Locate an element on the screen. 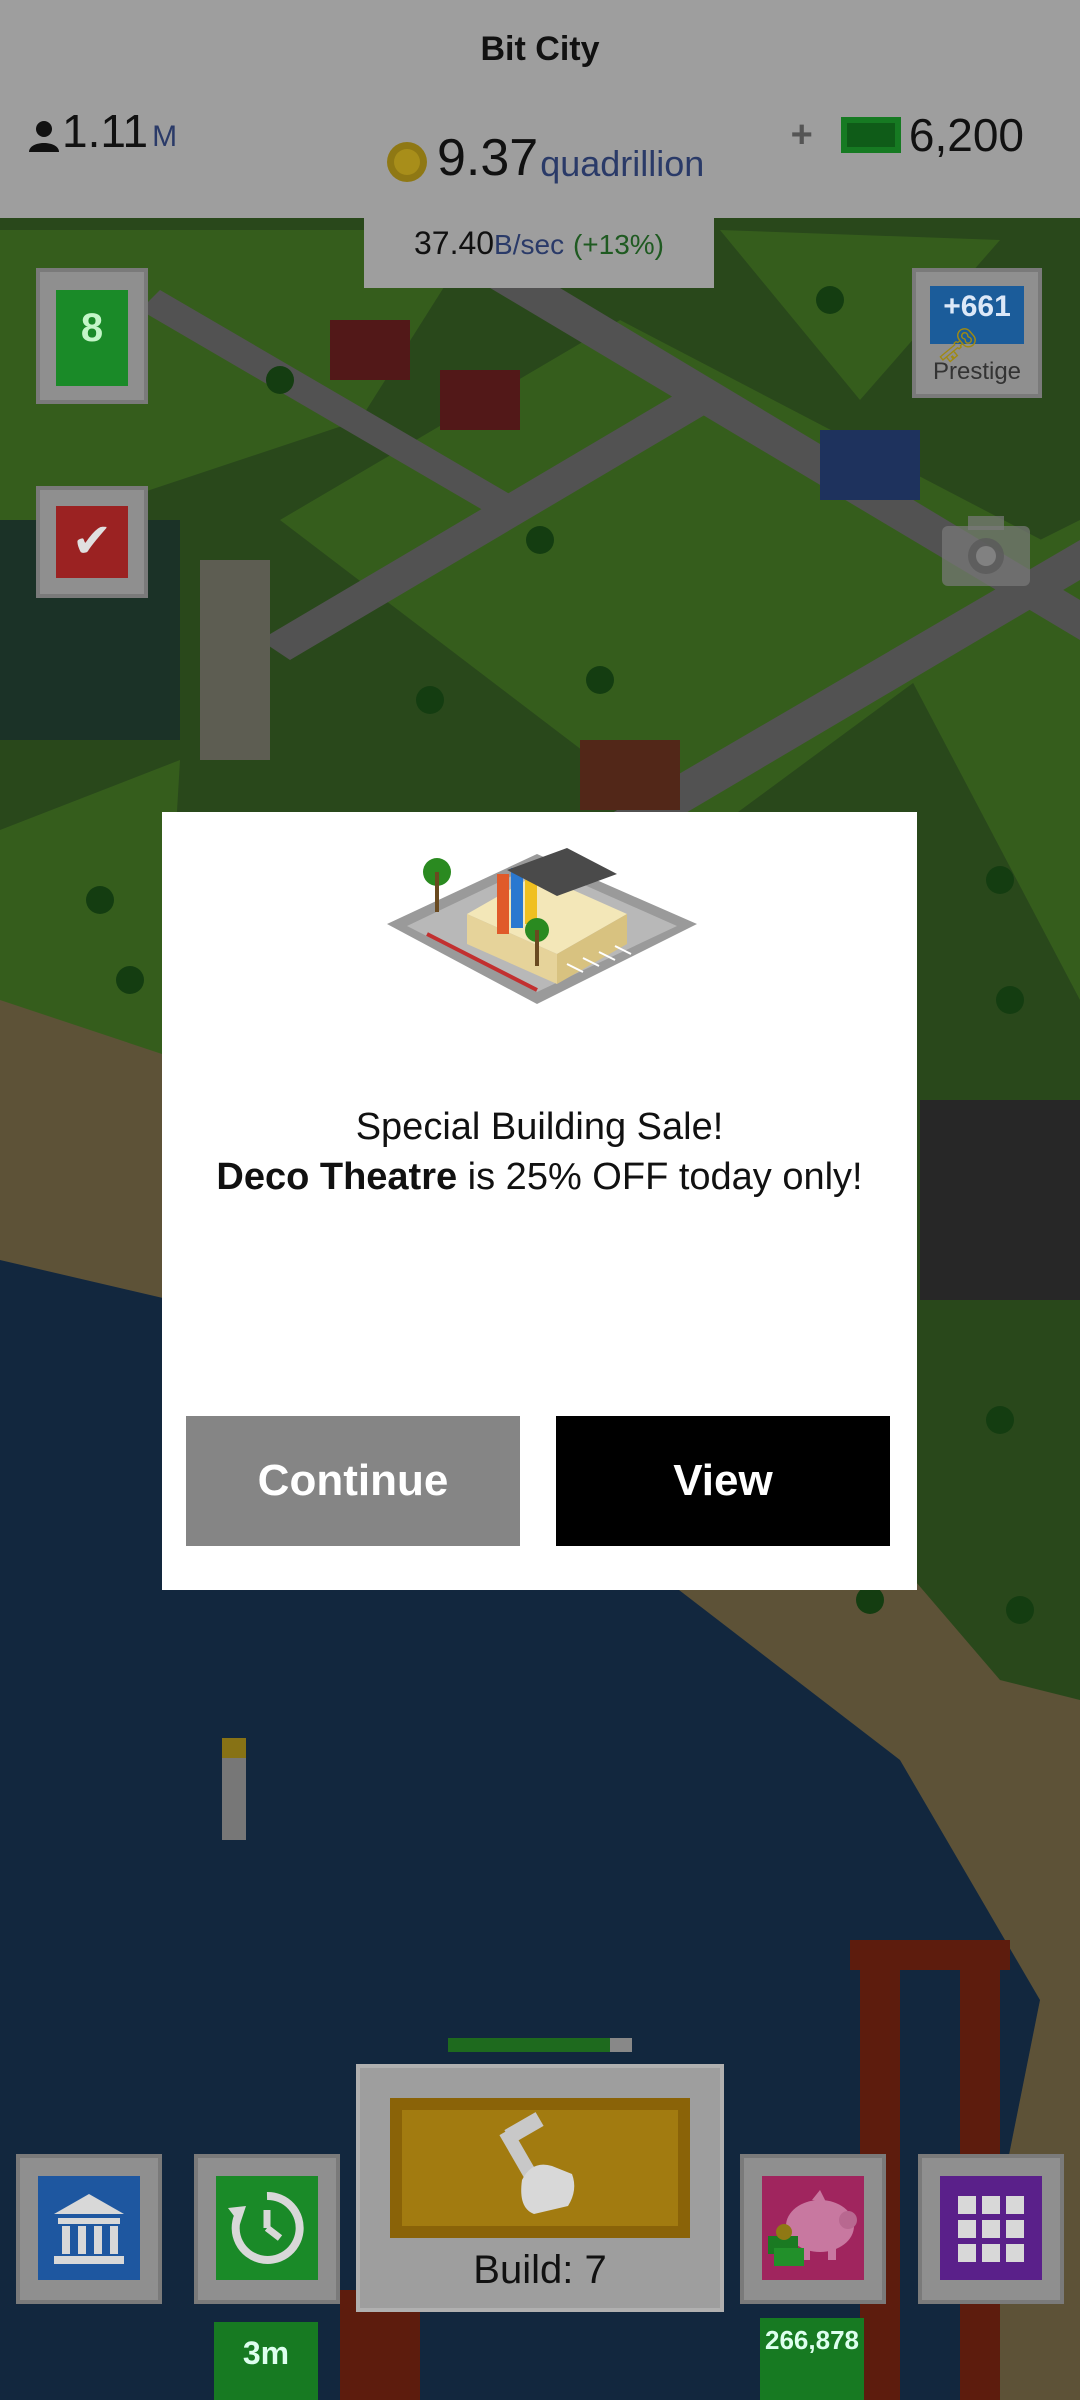 The height and width of the screenshot is (2400, 1080). population-value: 1.11 is located at coordinates (105, 131).